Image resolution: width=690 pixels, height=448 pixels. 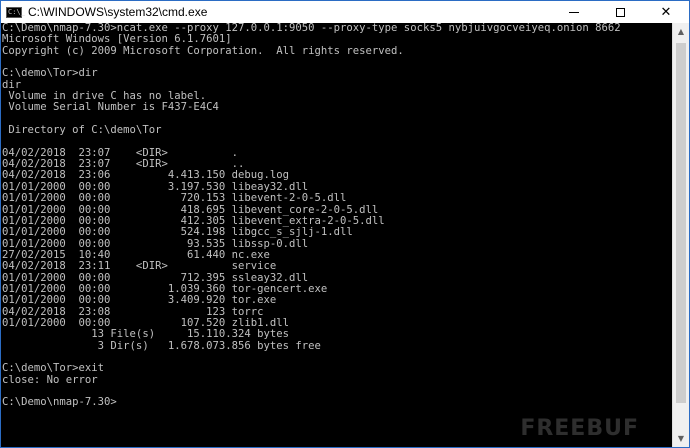 I want to click on console-line: 27/02/2015 10:40 61.440 nc.exe, so click(x=136, y=254).